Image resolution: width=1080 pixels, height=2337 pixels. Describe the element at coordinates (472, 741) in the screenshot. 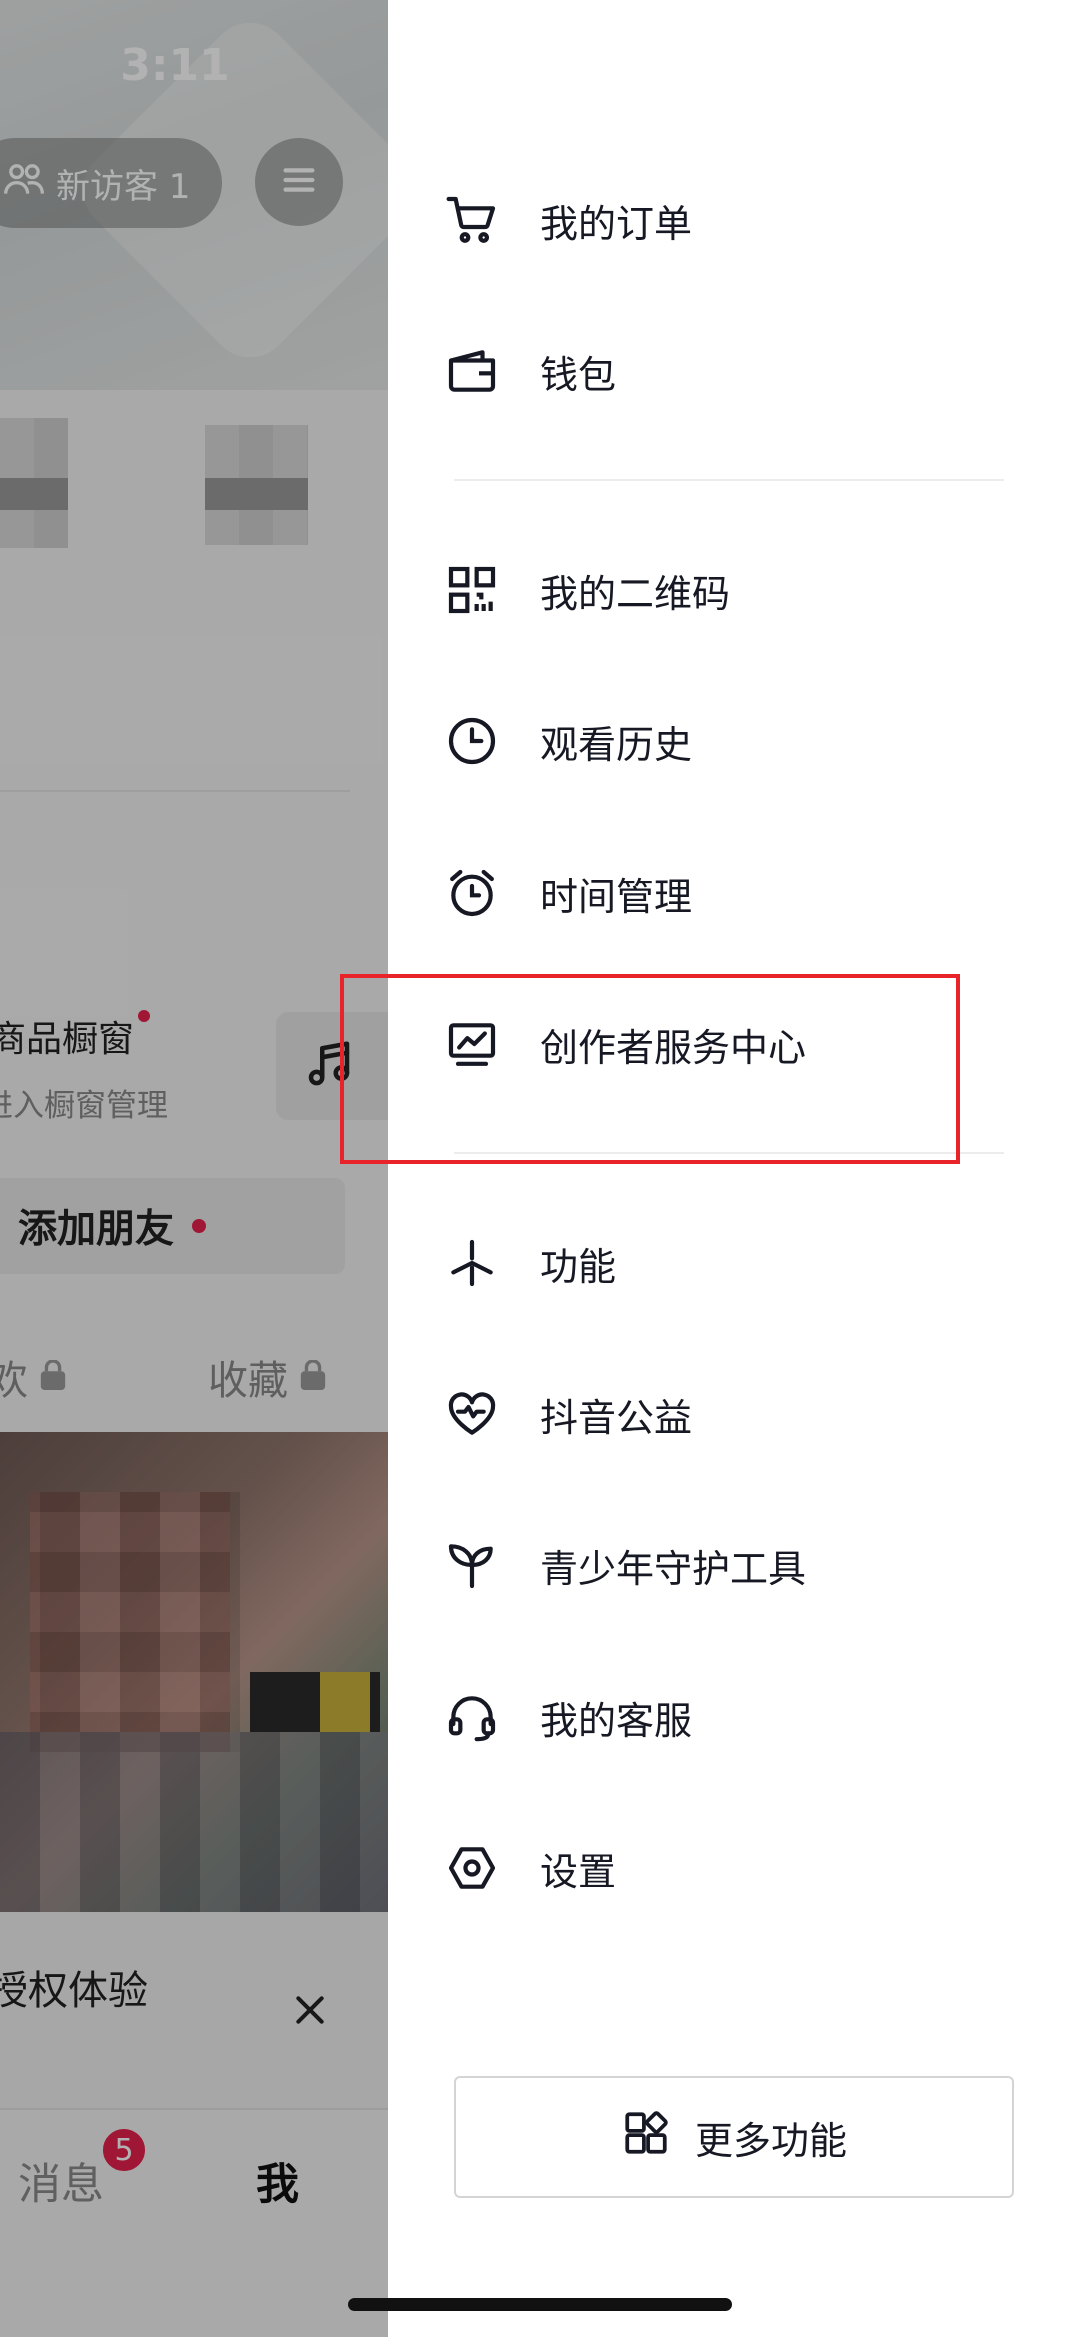

I see `clock-icon` at that location.